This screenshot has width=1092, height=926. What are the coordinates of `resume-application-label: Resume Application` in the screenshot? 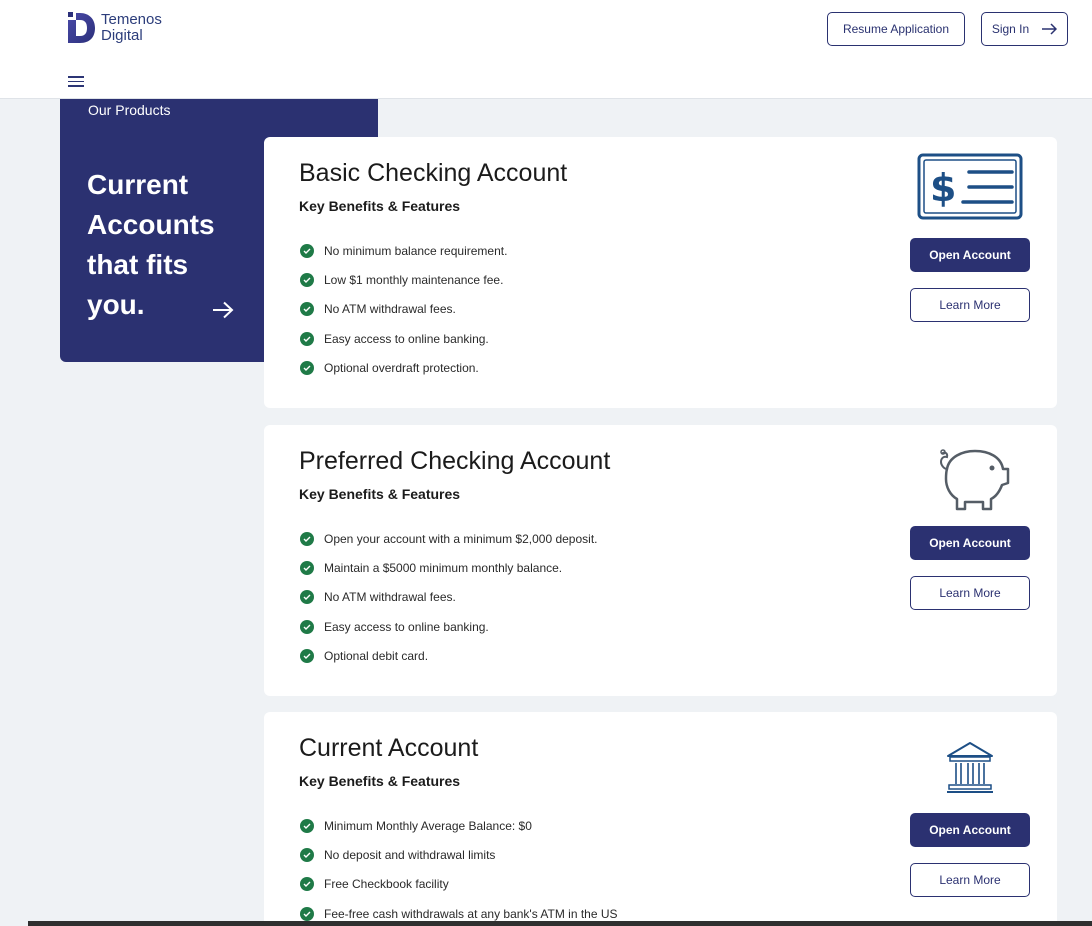 It's located at (896, 29).